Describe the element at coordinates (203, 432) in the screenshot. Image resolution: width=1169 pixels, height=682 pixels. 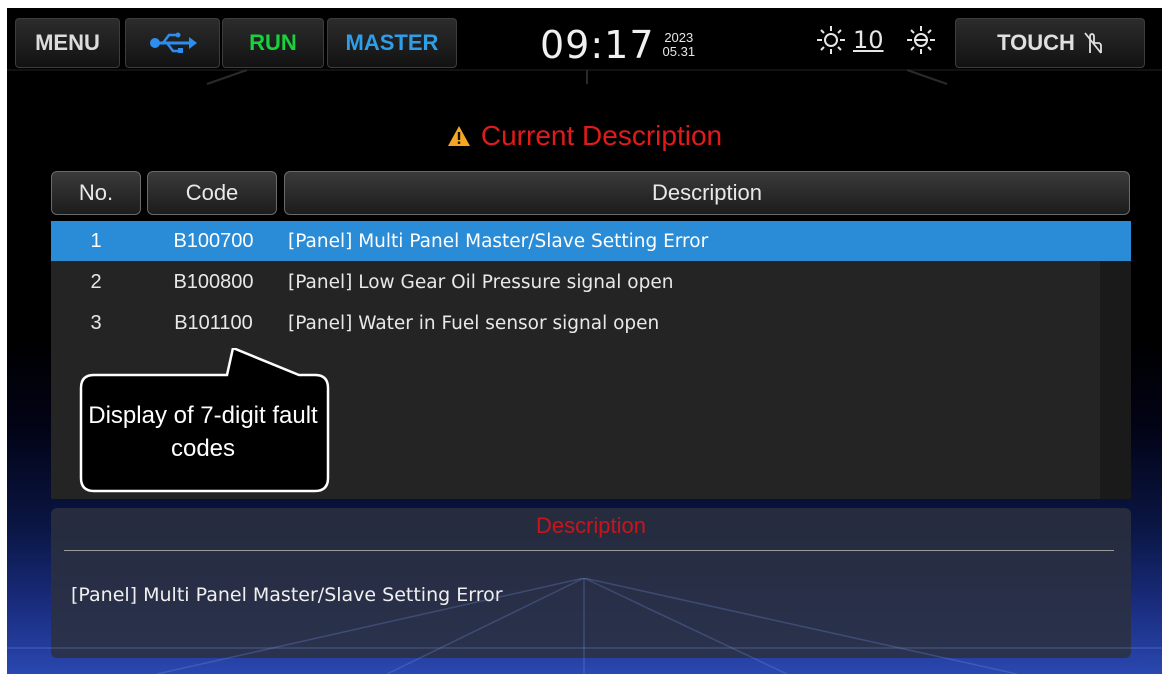
I see `callout-text: Display of 7-digit fault codes` at that location.